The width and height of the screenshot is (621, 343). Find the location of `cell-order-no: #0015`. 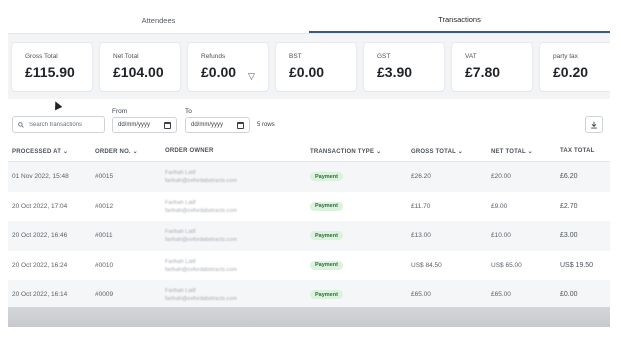

cell-order-no: #0015 is located at coordinates (104, 176).